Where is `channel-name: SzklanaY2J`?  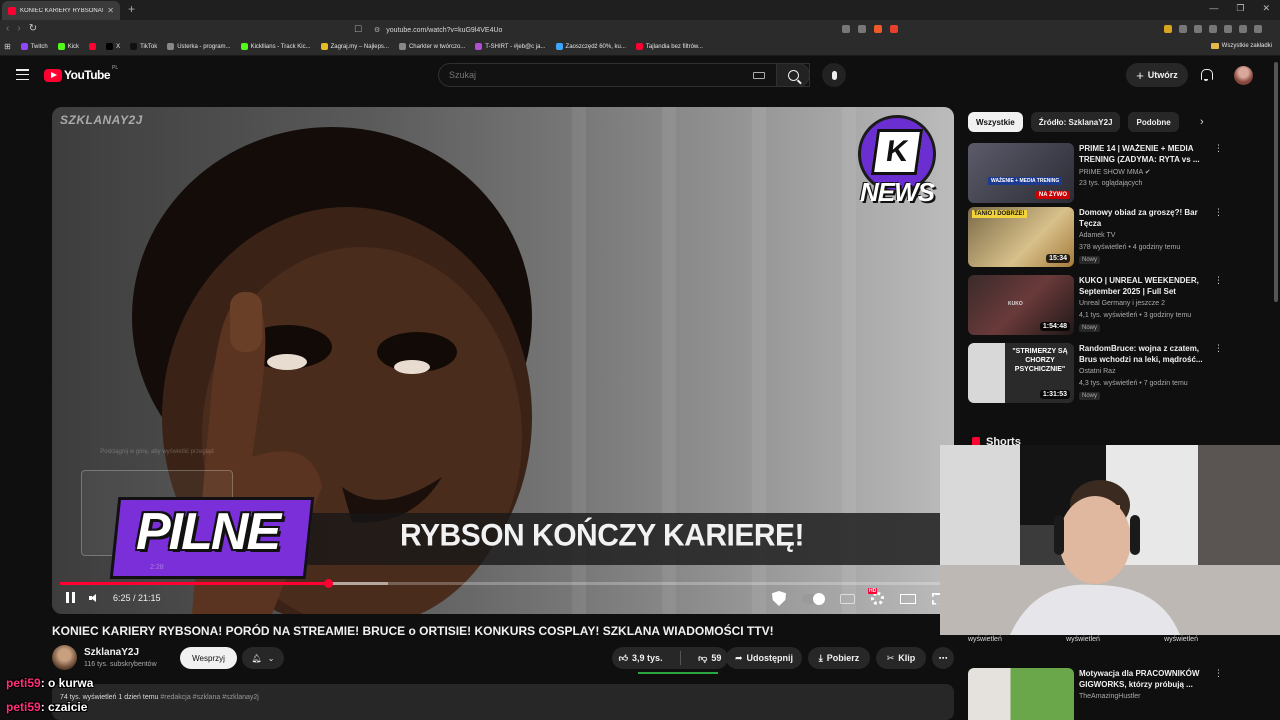
channel-name: SzklanaY2J is located at coordinates (111, 652).